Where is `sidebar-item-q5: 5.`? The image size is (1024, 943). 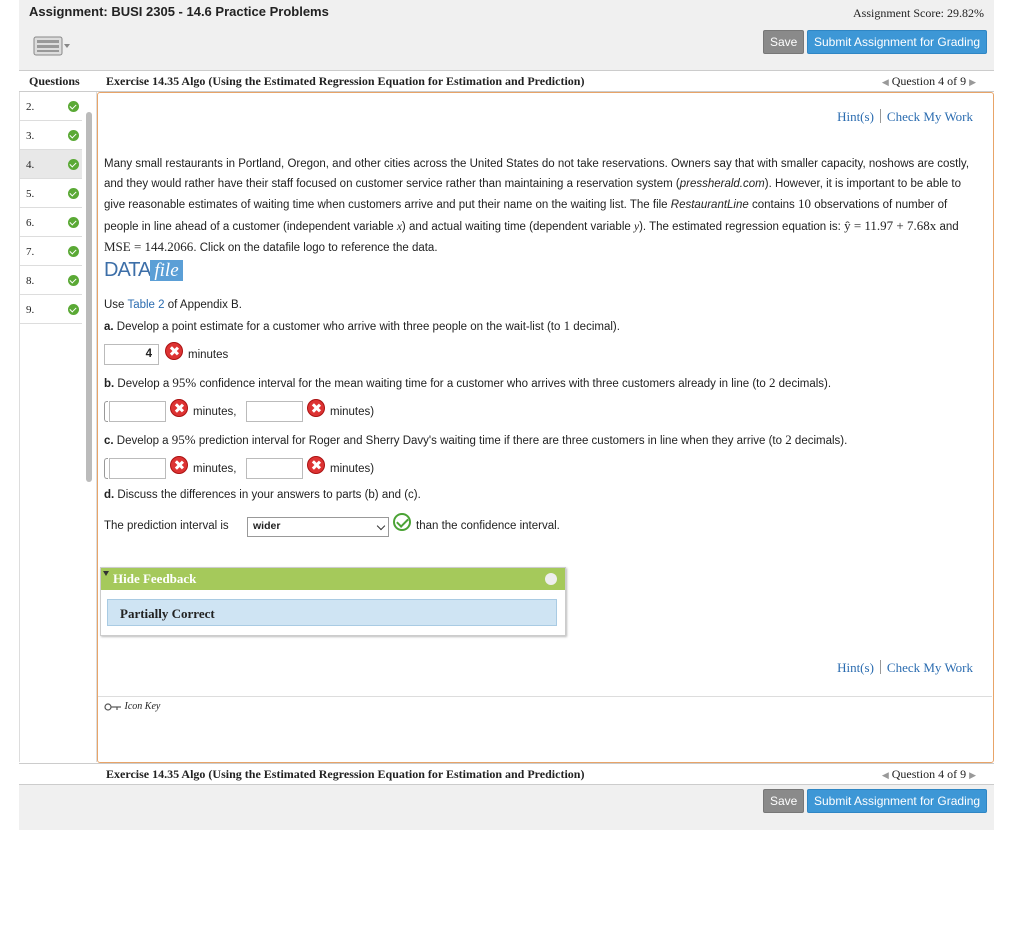 sidebar-item-q5: 5. is located at coordinates (51, 193).